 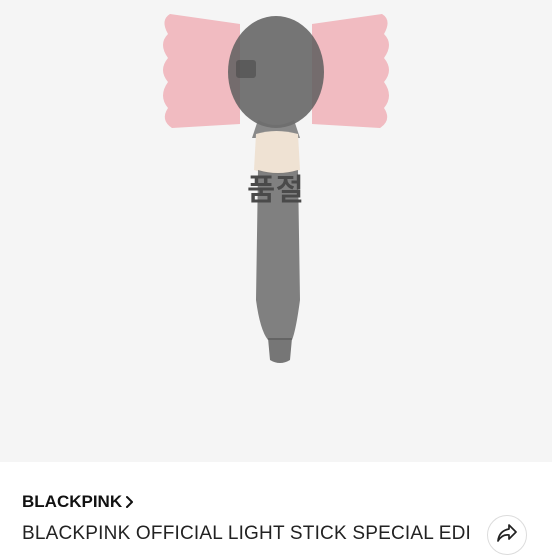 What do you see at coordinates (129, 502) in the screenshot?
I see `chevron-right-icon` at bounding box center [129, 502].